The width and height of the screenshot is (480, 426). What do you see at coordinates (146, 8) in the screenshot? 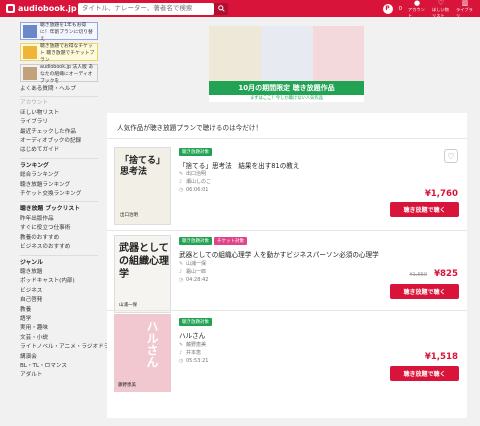
I see `search-input` at bounding box center [146, 8].